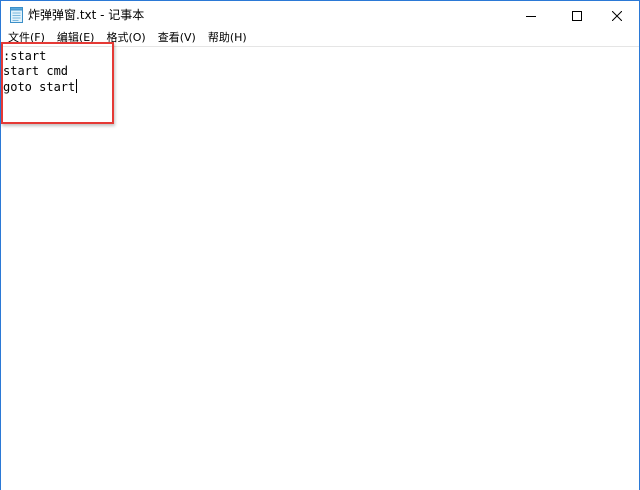 The image size is (640, 490). Describe the element at coordinates (227, 37) in the screenshot. I see `menu-help: 帮助(H)` at that location.